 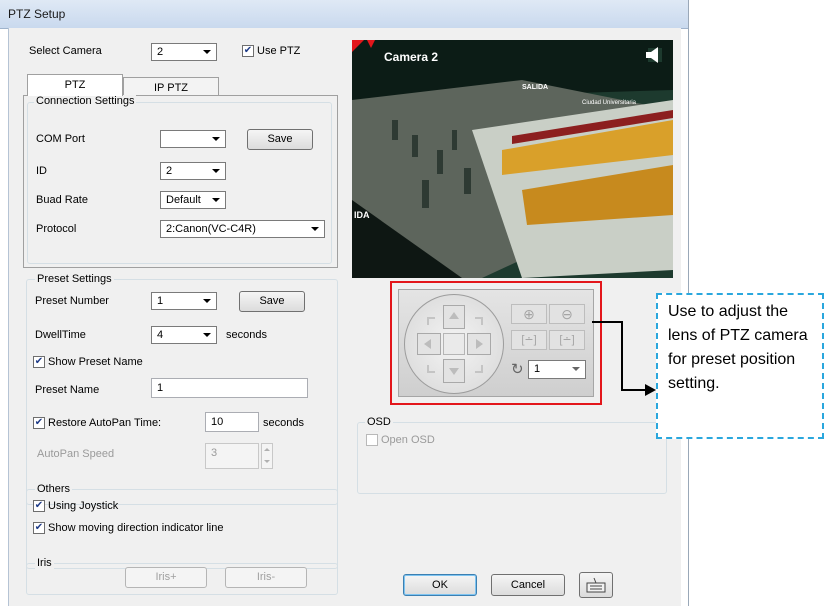 I want to click on zoom-out-icon: ⊖, so click(x=567, y=314).